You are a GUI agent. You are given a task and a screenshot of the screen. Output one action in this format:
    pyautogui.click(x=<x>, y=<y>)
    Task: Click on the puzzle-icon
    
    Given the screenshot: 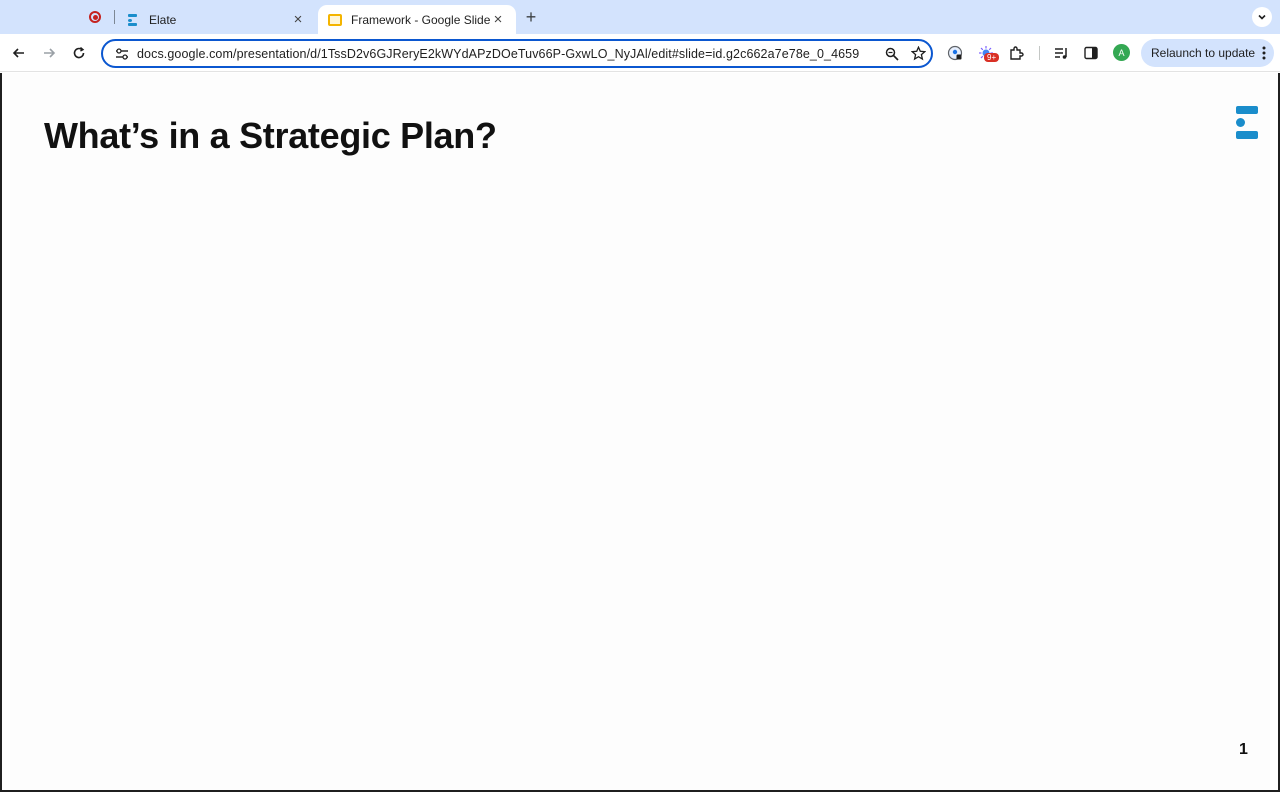 What is the action you would take?
    pyautogui.click(x=1017, y=53)
    